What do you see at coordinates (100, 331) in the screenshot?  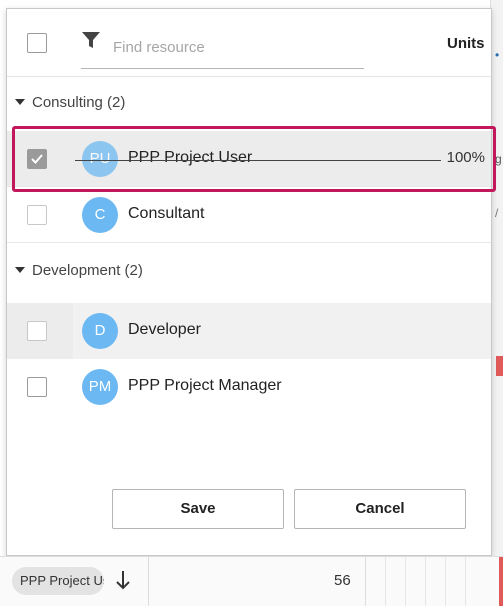 I see `avatar: D` at bounding box center [100, 331].